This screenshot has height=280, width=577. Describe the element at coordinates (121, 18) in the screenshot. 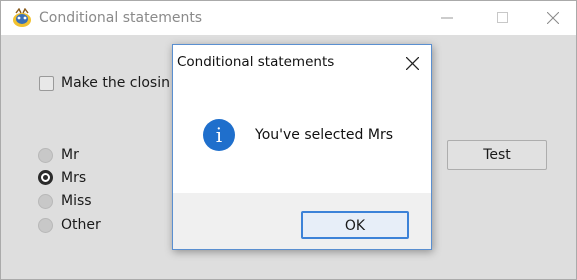

I see `window-title: Conditional statements` at that location.